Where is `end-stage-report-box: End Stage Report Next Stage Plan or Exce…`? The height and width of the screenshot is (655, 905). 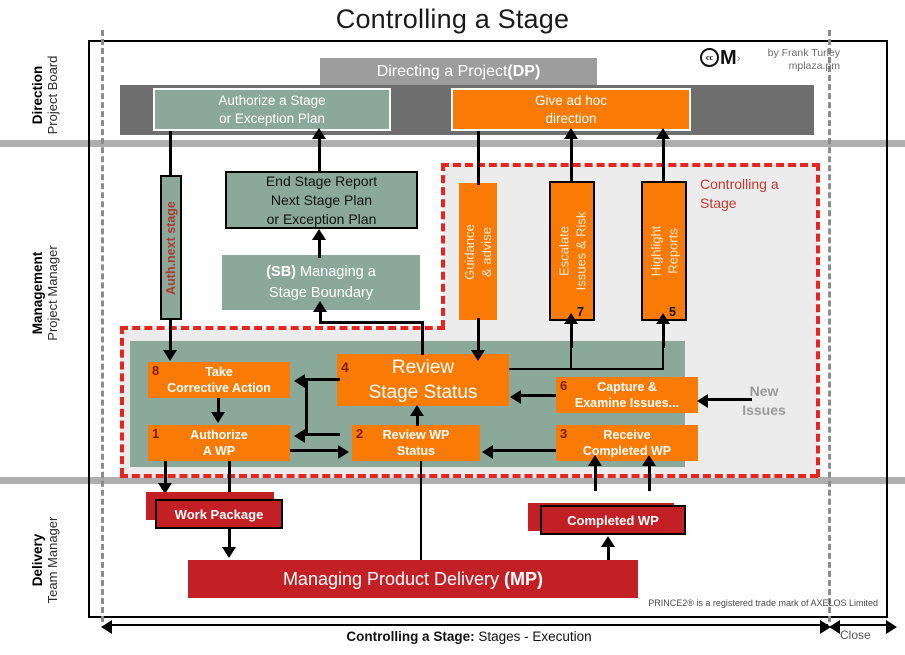 end-stage-report-box: End Stage Report Next Stage Plan or Exce… is located at coordinates (321, 200).